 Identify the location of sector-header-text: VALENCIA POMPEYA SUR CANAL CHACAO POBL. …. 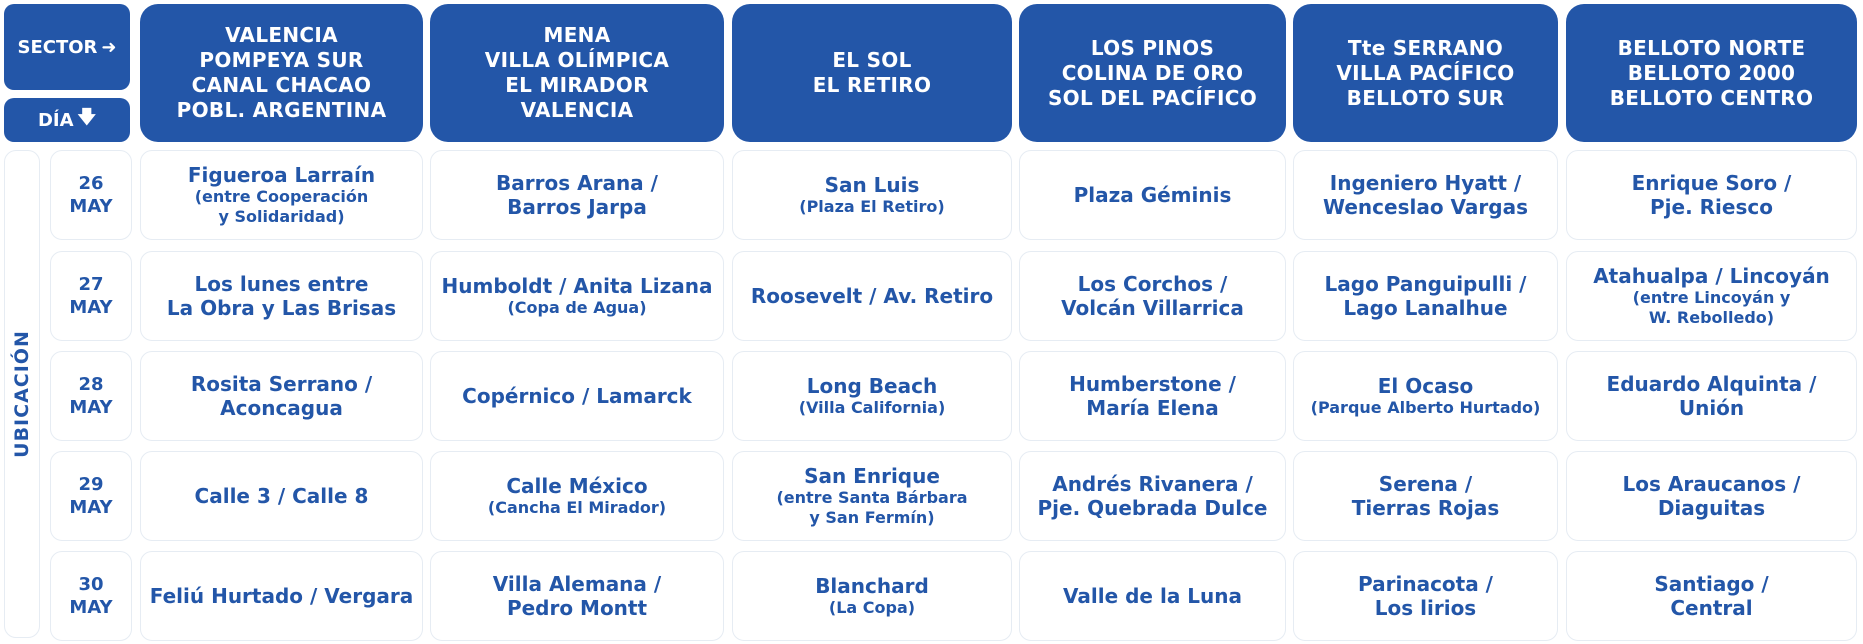
(281, 72).